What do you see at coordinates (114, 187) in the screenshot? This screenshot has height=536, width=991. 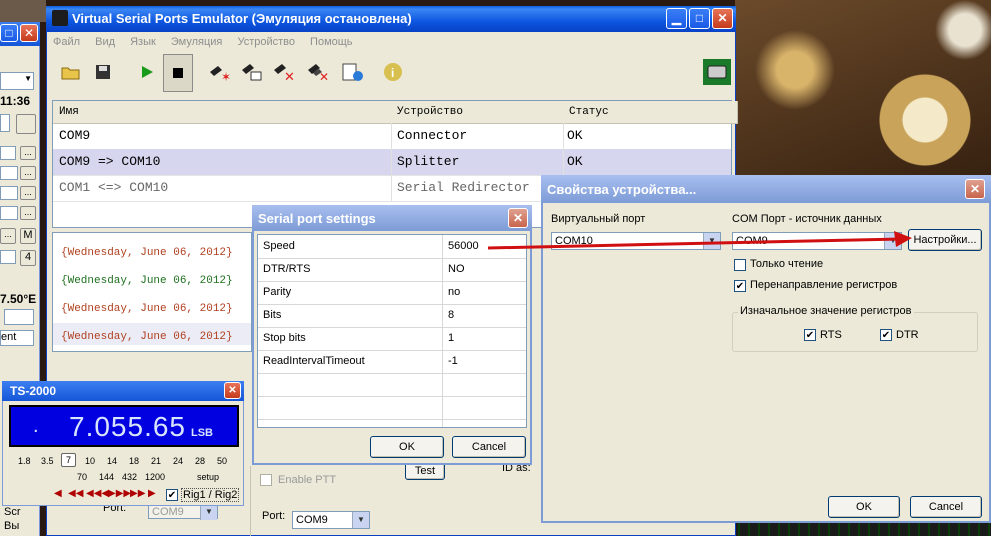 I see `row-name: COM1 <=> COM10` at bounding box center [114, 187].